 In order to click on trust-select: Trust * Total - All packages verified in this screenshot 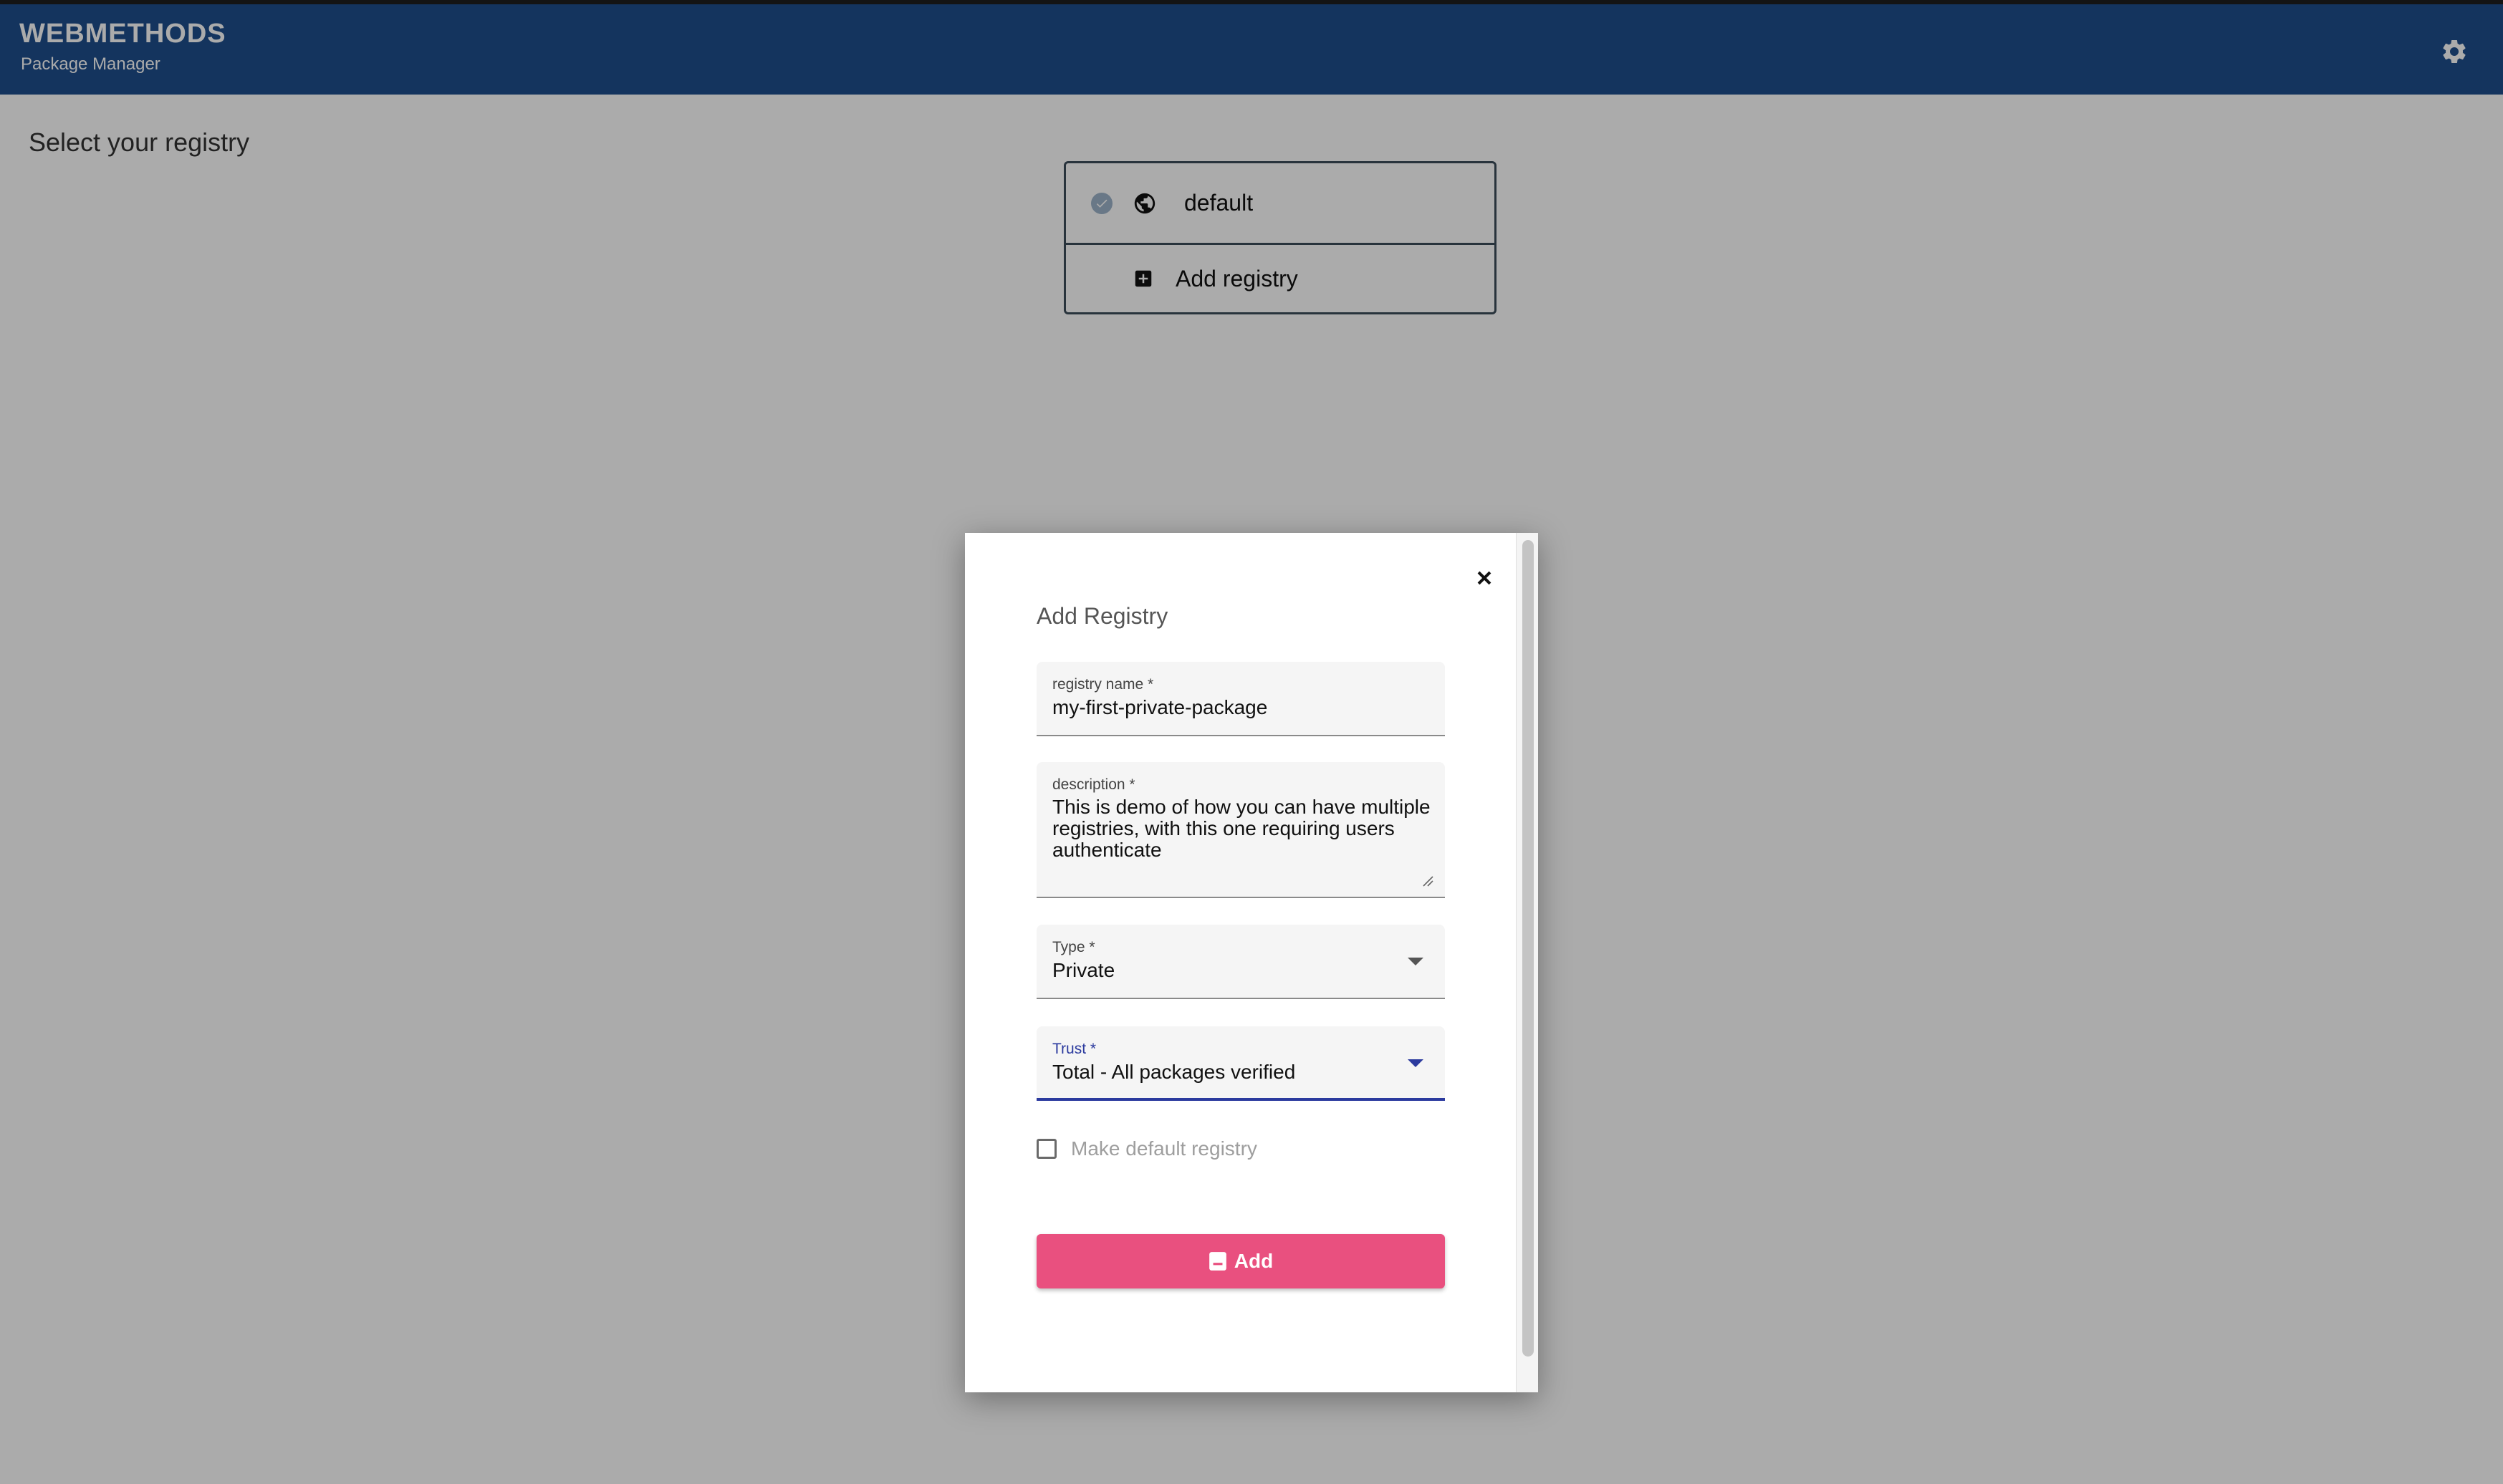, I will do `click(1241, 1063)`.